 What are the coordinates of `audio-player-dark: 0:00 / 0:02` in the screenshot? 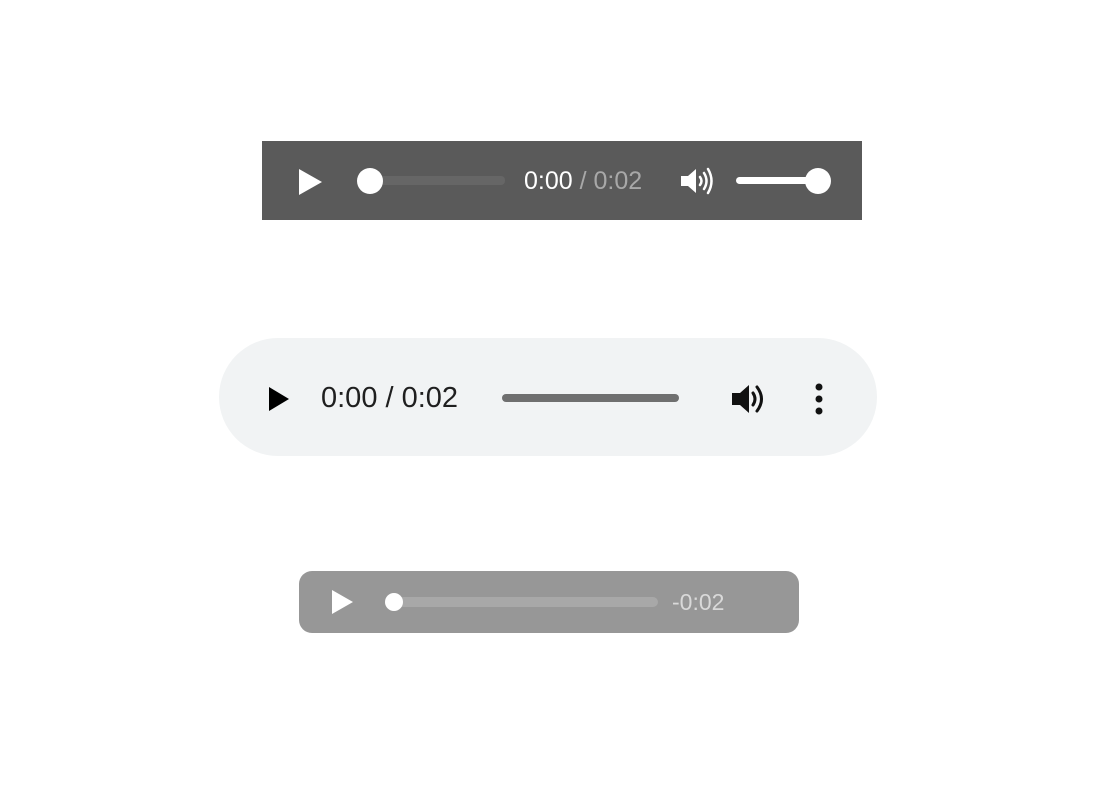 It's located at (562, 180).